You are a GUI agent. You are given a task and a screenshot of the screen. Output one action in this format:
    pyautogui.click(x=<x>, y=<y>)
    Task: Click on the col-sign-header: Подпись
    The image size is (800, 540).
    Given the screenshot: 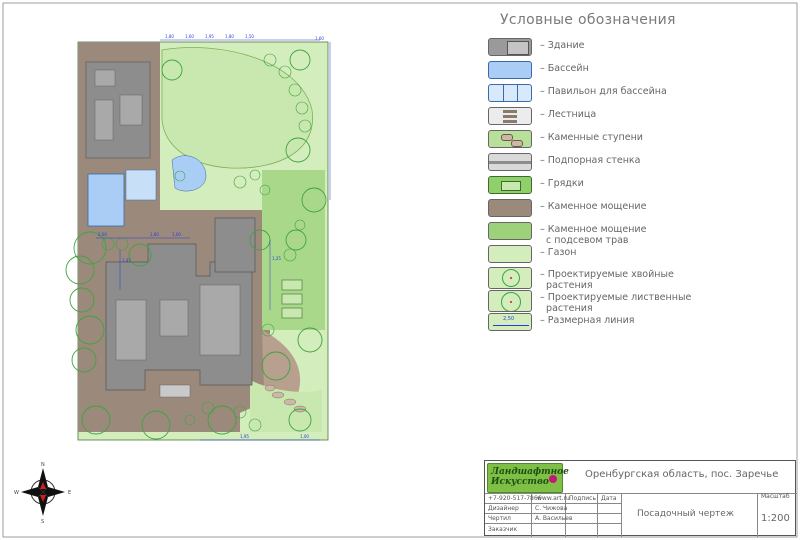 What is the action you would take?
    pyautogui.click(x=582, y=498)
    